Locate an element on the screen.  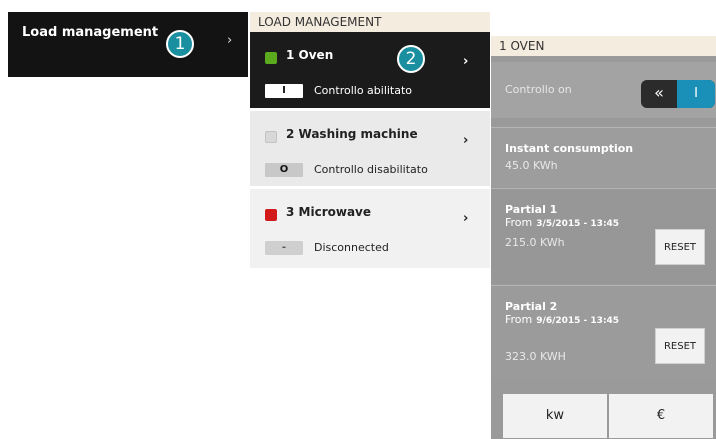
partial-1-value: 215.0 KWh is located at coordinates (535, 242).